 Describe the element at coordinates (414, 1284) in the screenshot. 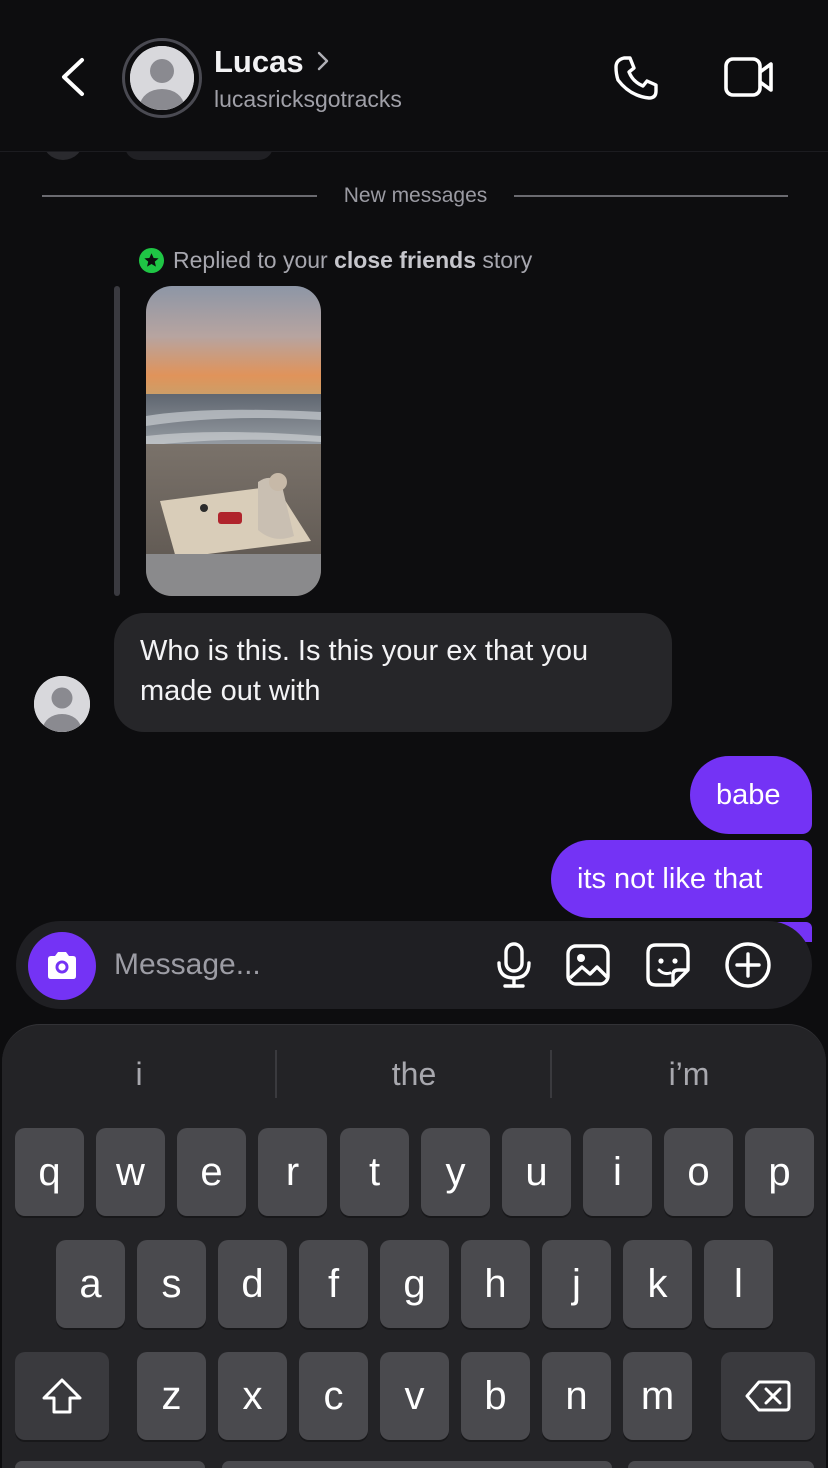

I see `key-g: g` at that location.